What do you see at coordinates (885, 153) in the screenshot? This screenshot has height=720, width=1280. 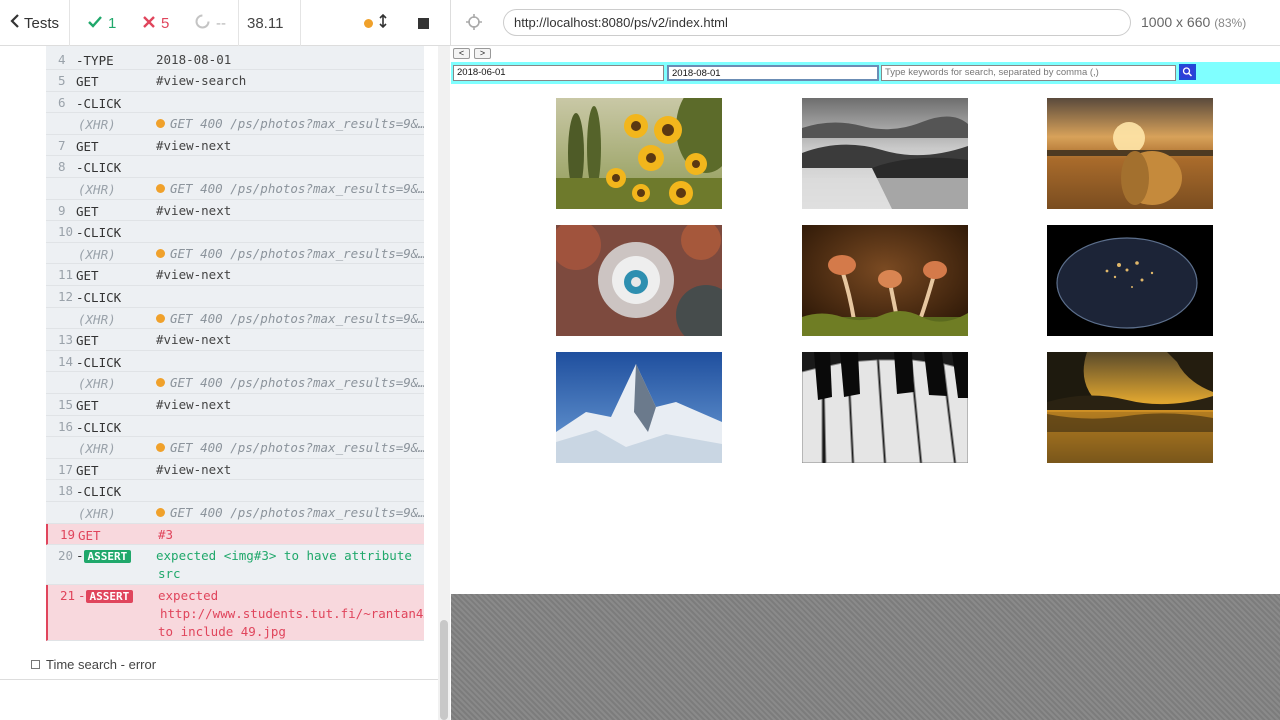 I see `photo-misty-valley` at bounding box center [885, 153].